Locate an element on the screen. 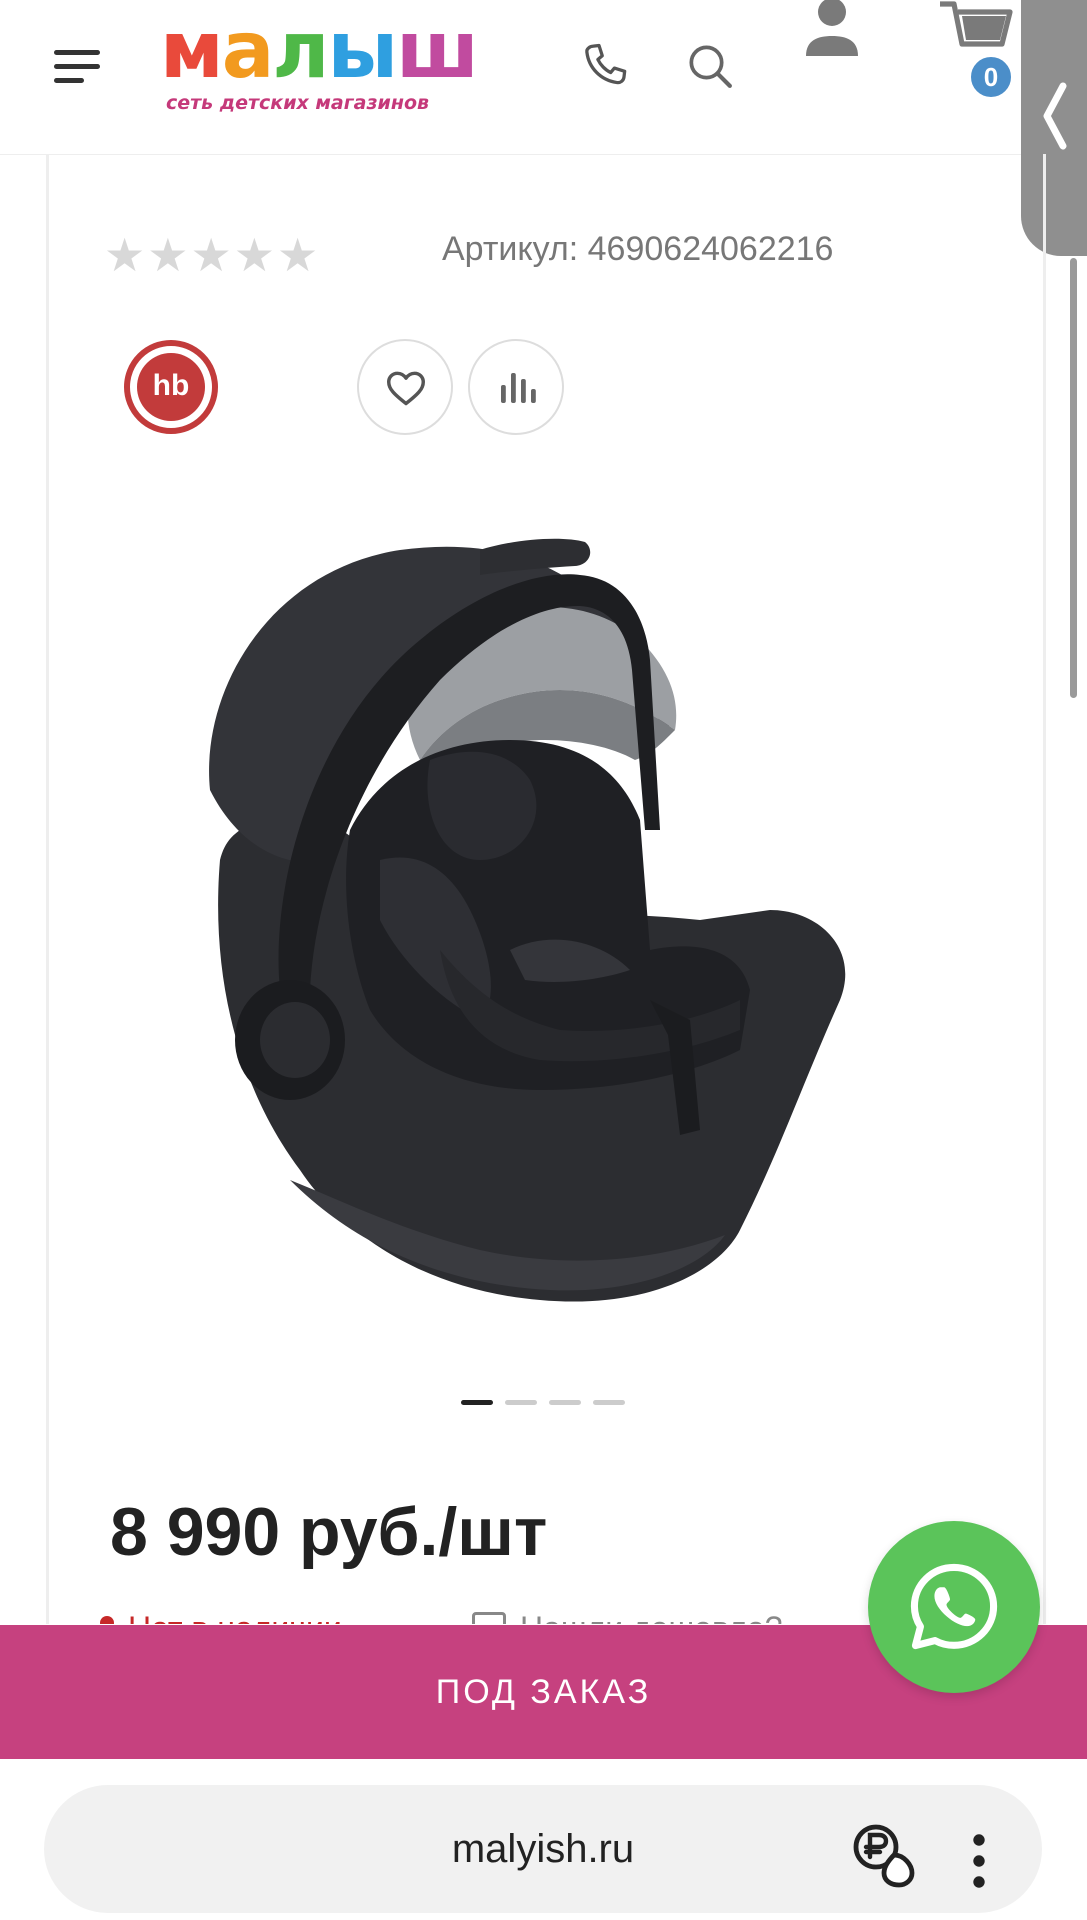  site-logo: малыш сеть детских магазинов is located at coordinates (320, 68).